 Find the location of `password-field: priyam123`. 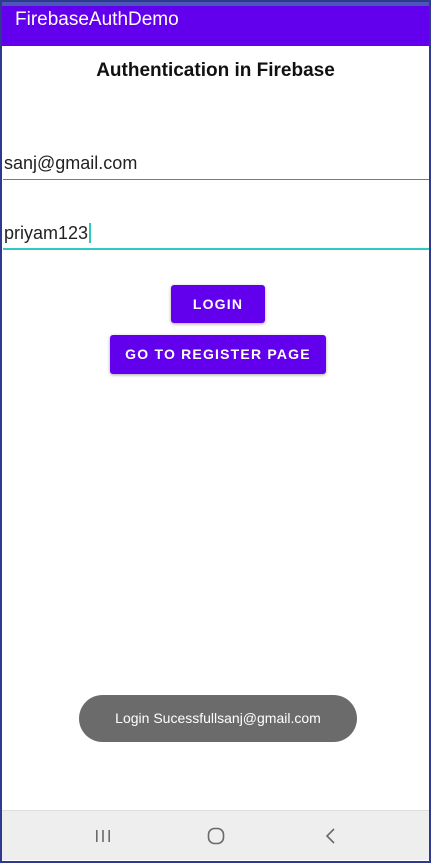

password-field: priyam123 is located at coordinates (217, 235).